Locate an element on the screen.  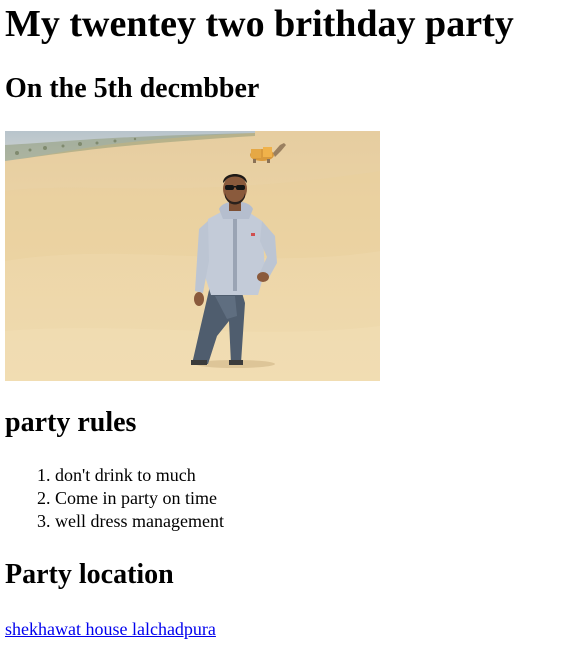
date-heading: On the 5th decmbber is located at coordinates (132, 88).